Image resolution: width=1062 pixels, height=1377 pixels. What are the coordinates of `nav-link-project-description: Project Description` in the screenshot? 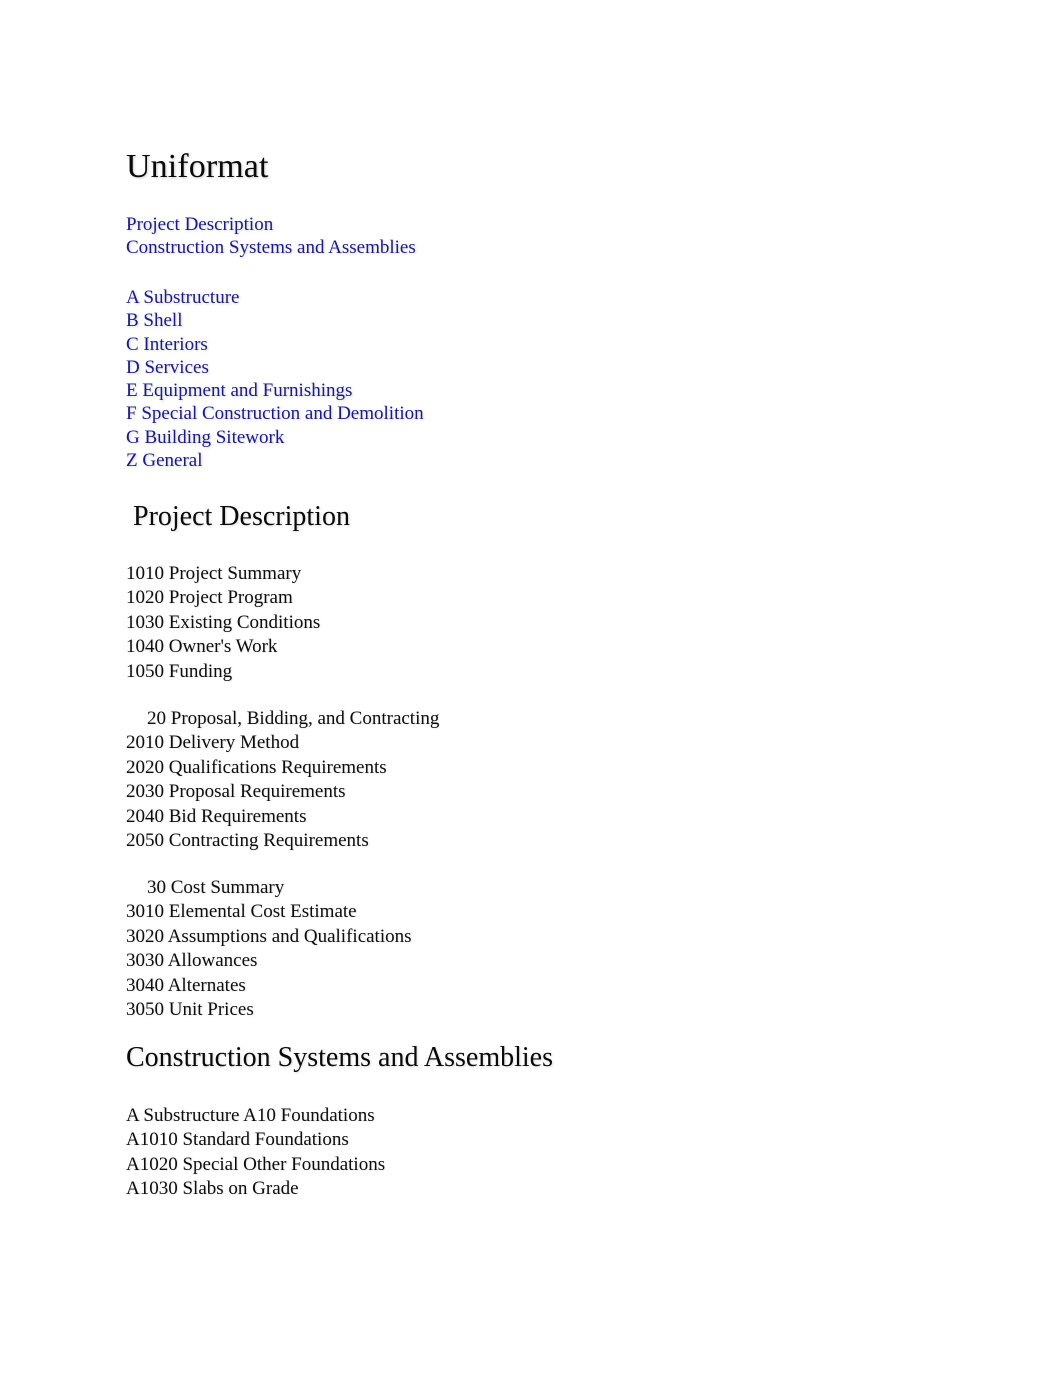 It's located at (199, 224).